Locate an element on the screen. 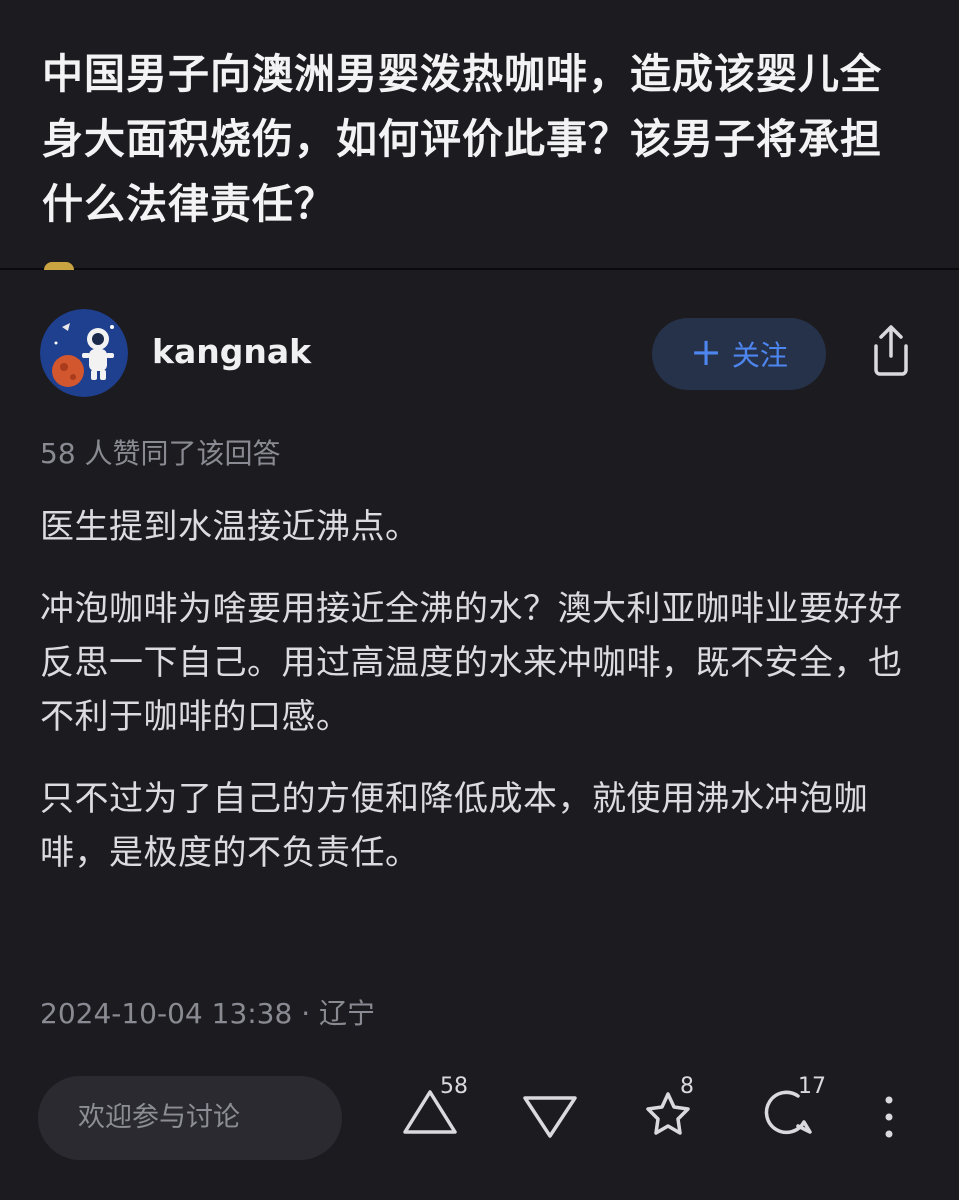 This screenshot has width=959, height=1200. more-button is located at coordinates (889, 1117).